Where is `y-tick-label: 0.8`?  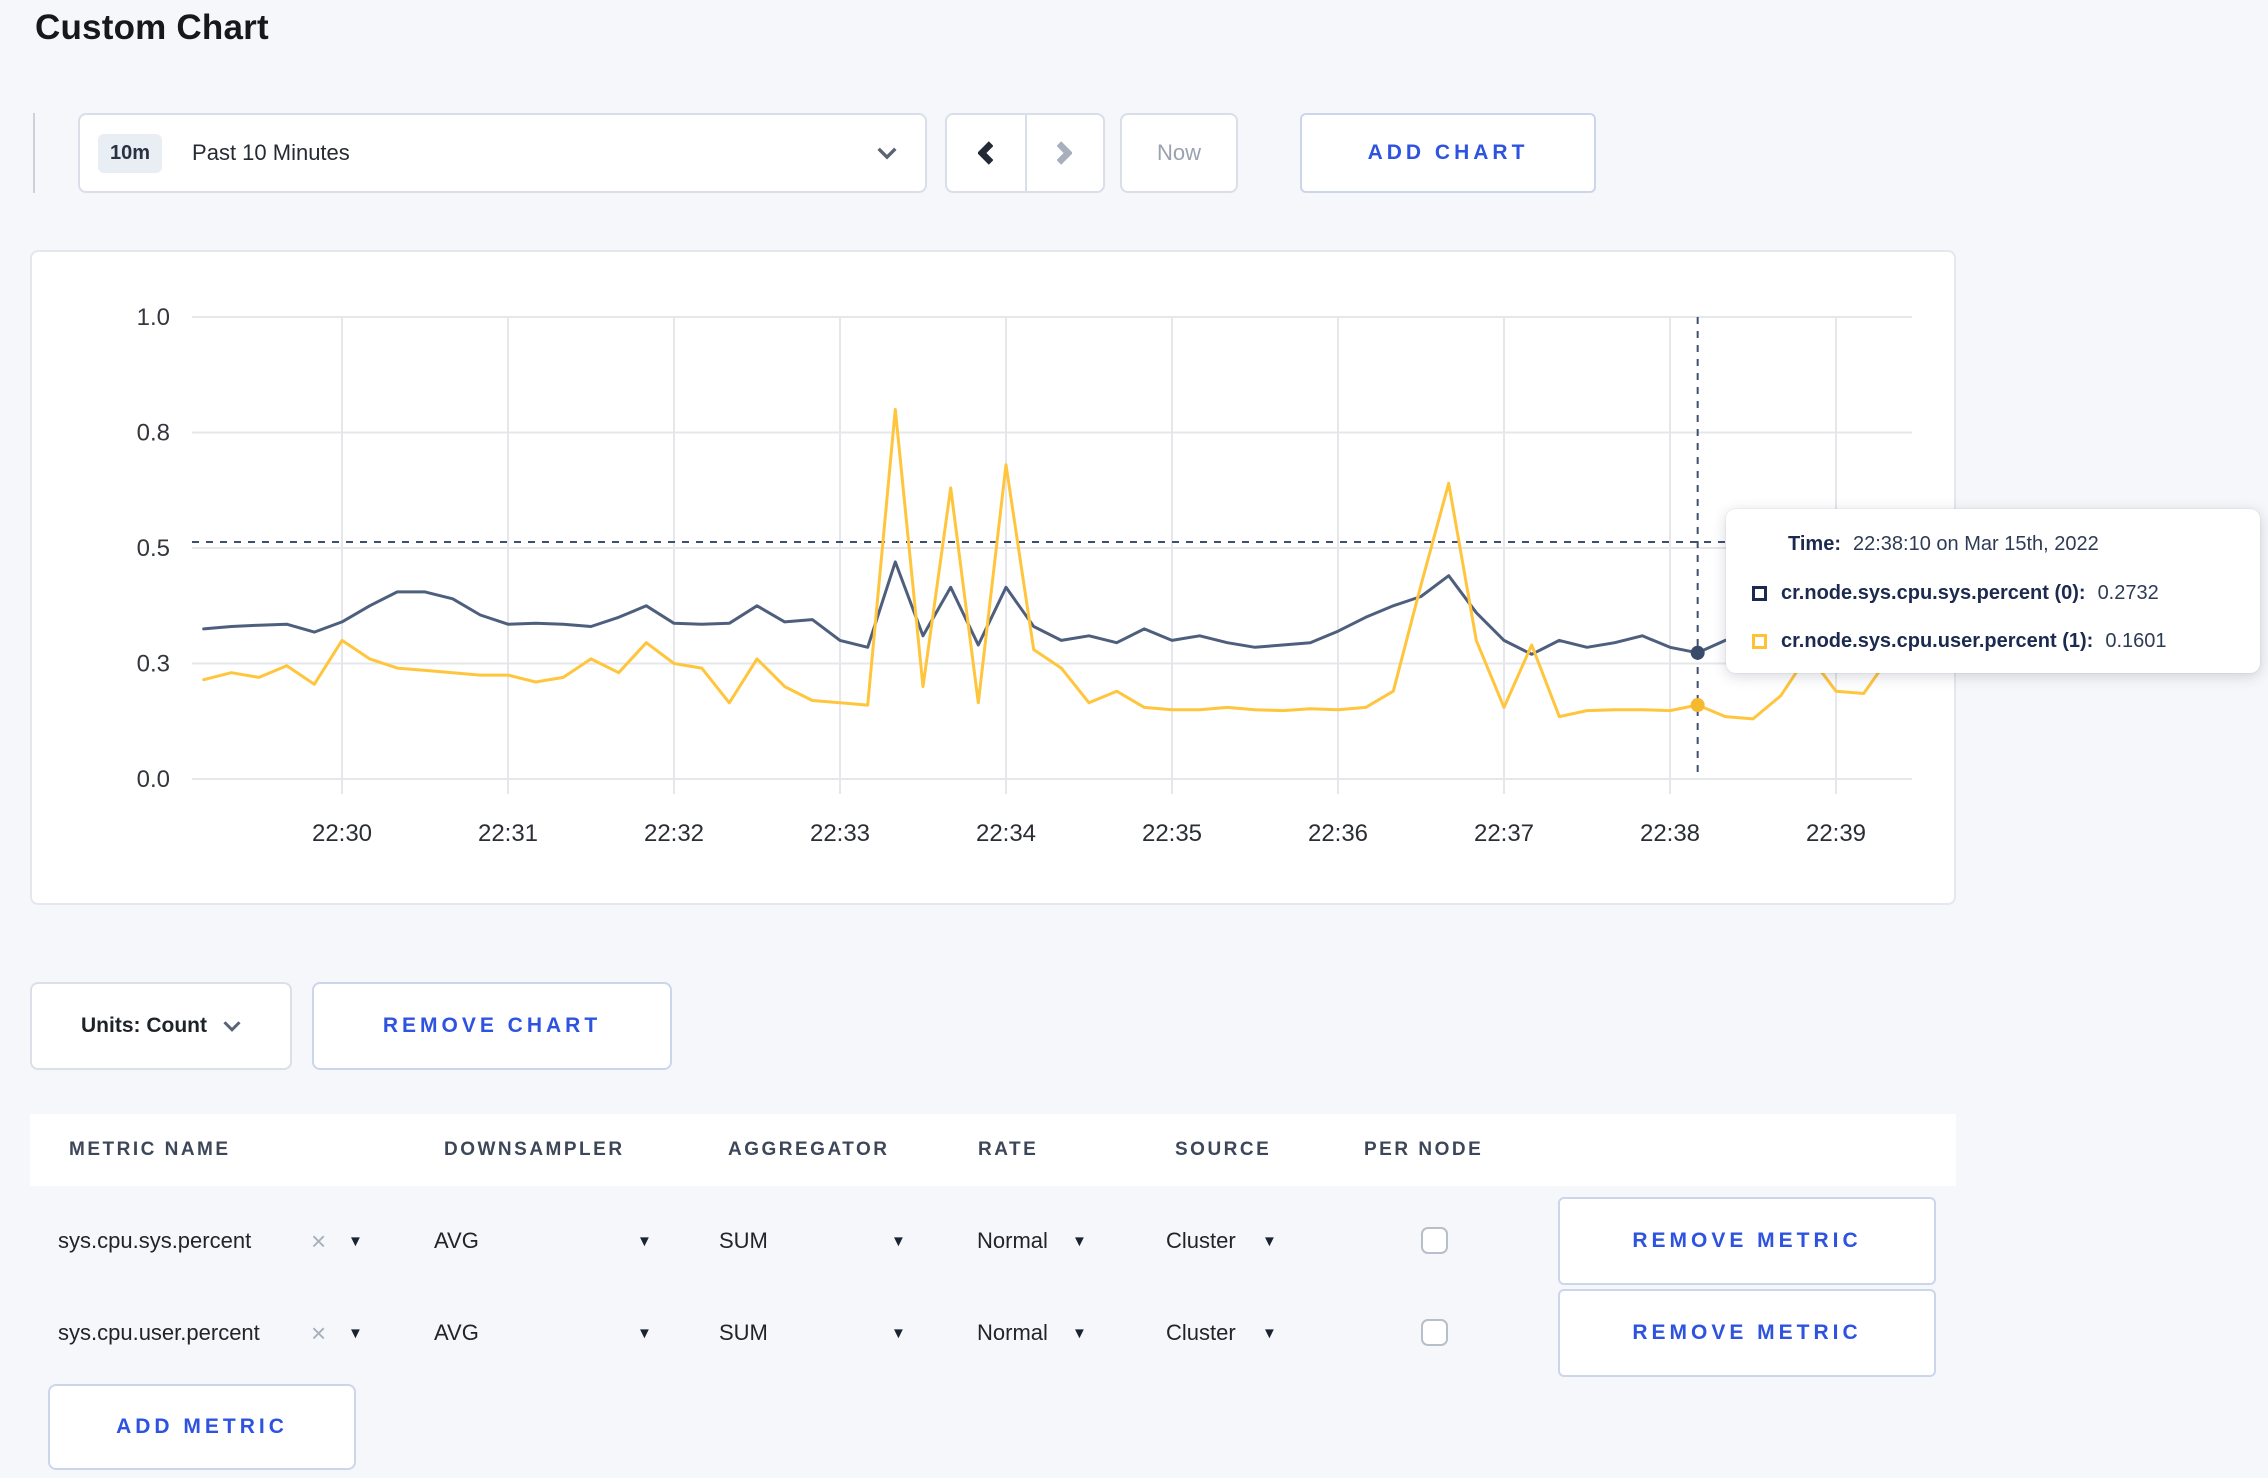 y-tick-label: 0.8 is located at coordinates (153, 433).